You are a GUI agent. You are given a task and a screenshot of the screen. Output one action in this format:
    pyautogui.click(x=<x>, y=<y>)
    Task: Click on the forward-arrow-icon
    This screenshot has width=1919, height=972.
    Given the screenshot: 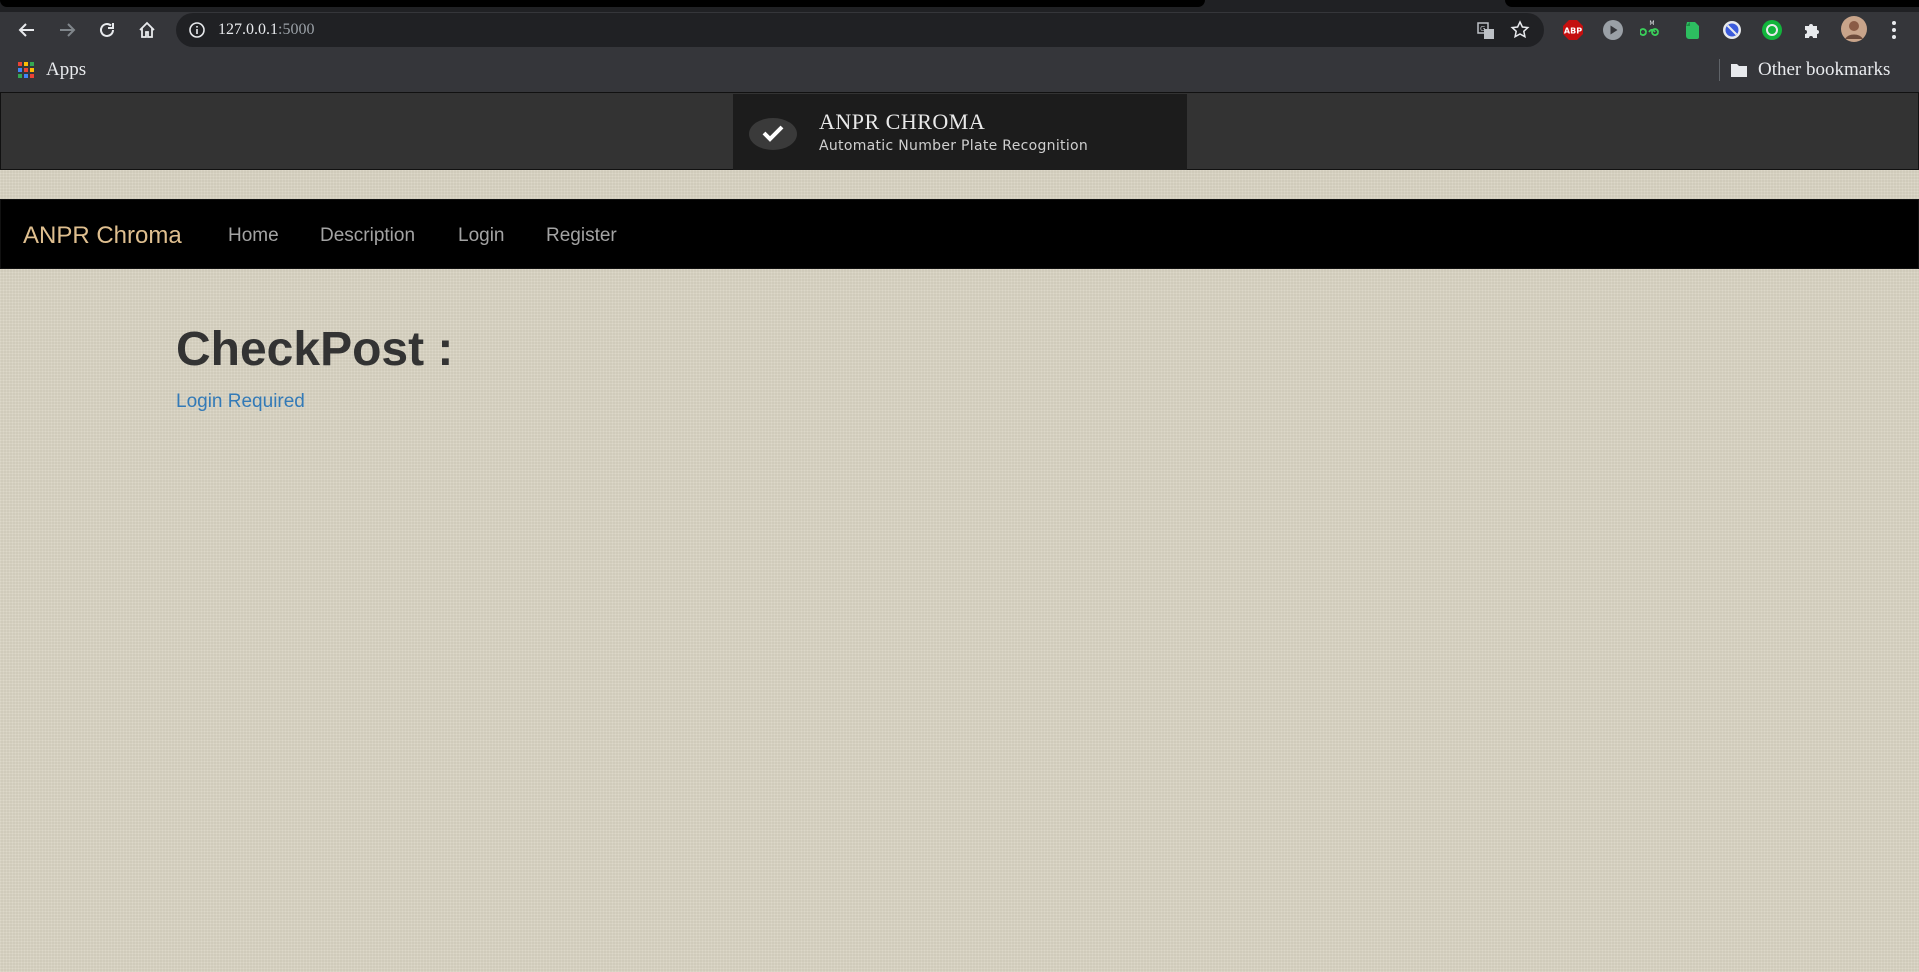 What is the action you would take?
    pyautogui.click(x=68, y=30)
    